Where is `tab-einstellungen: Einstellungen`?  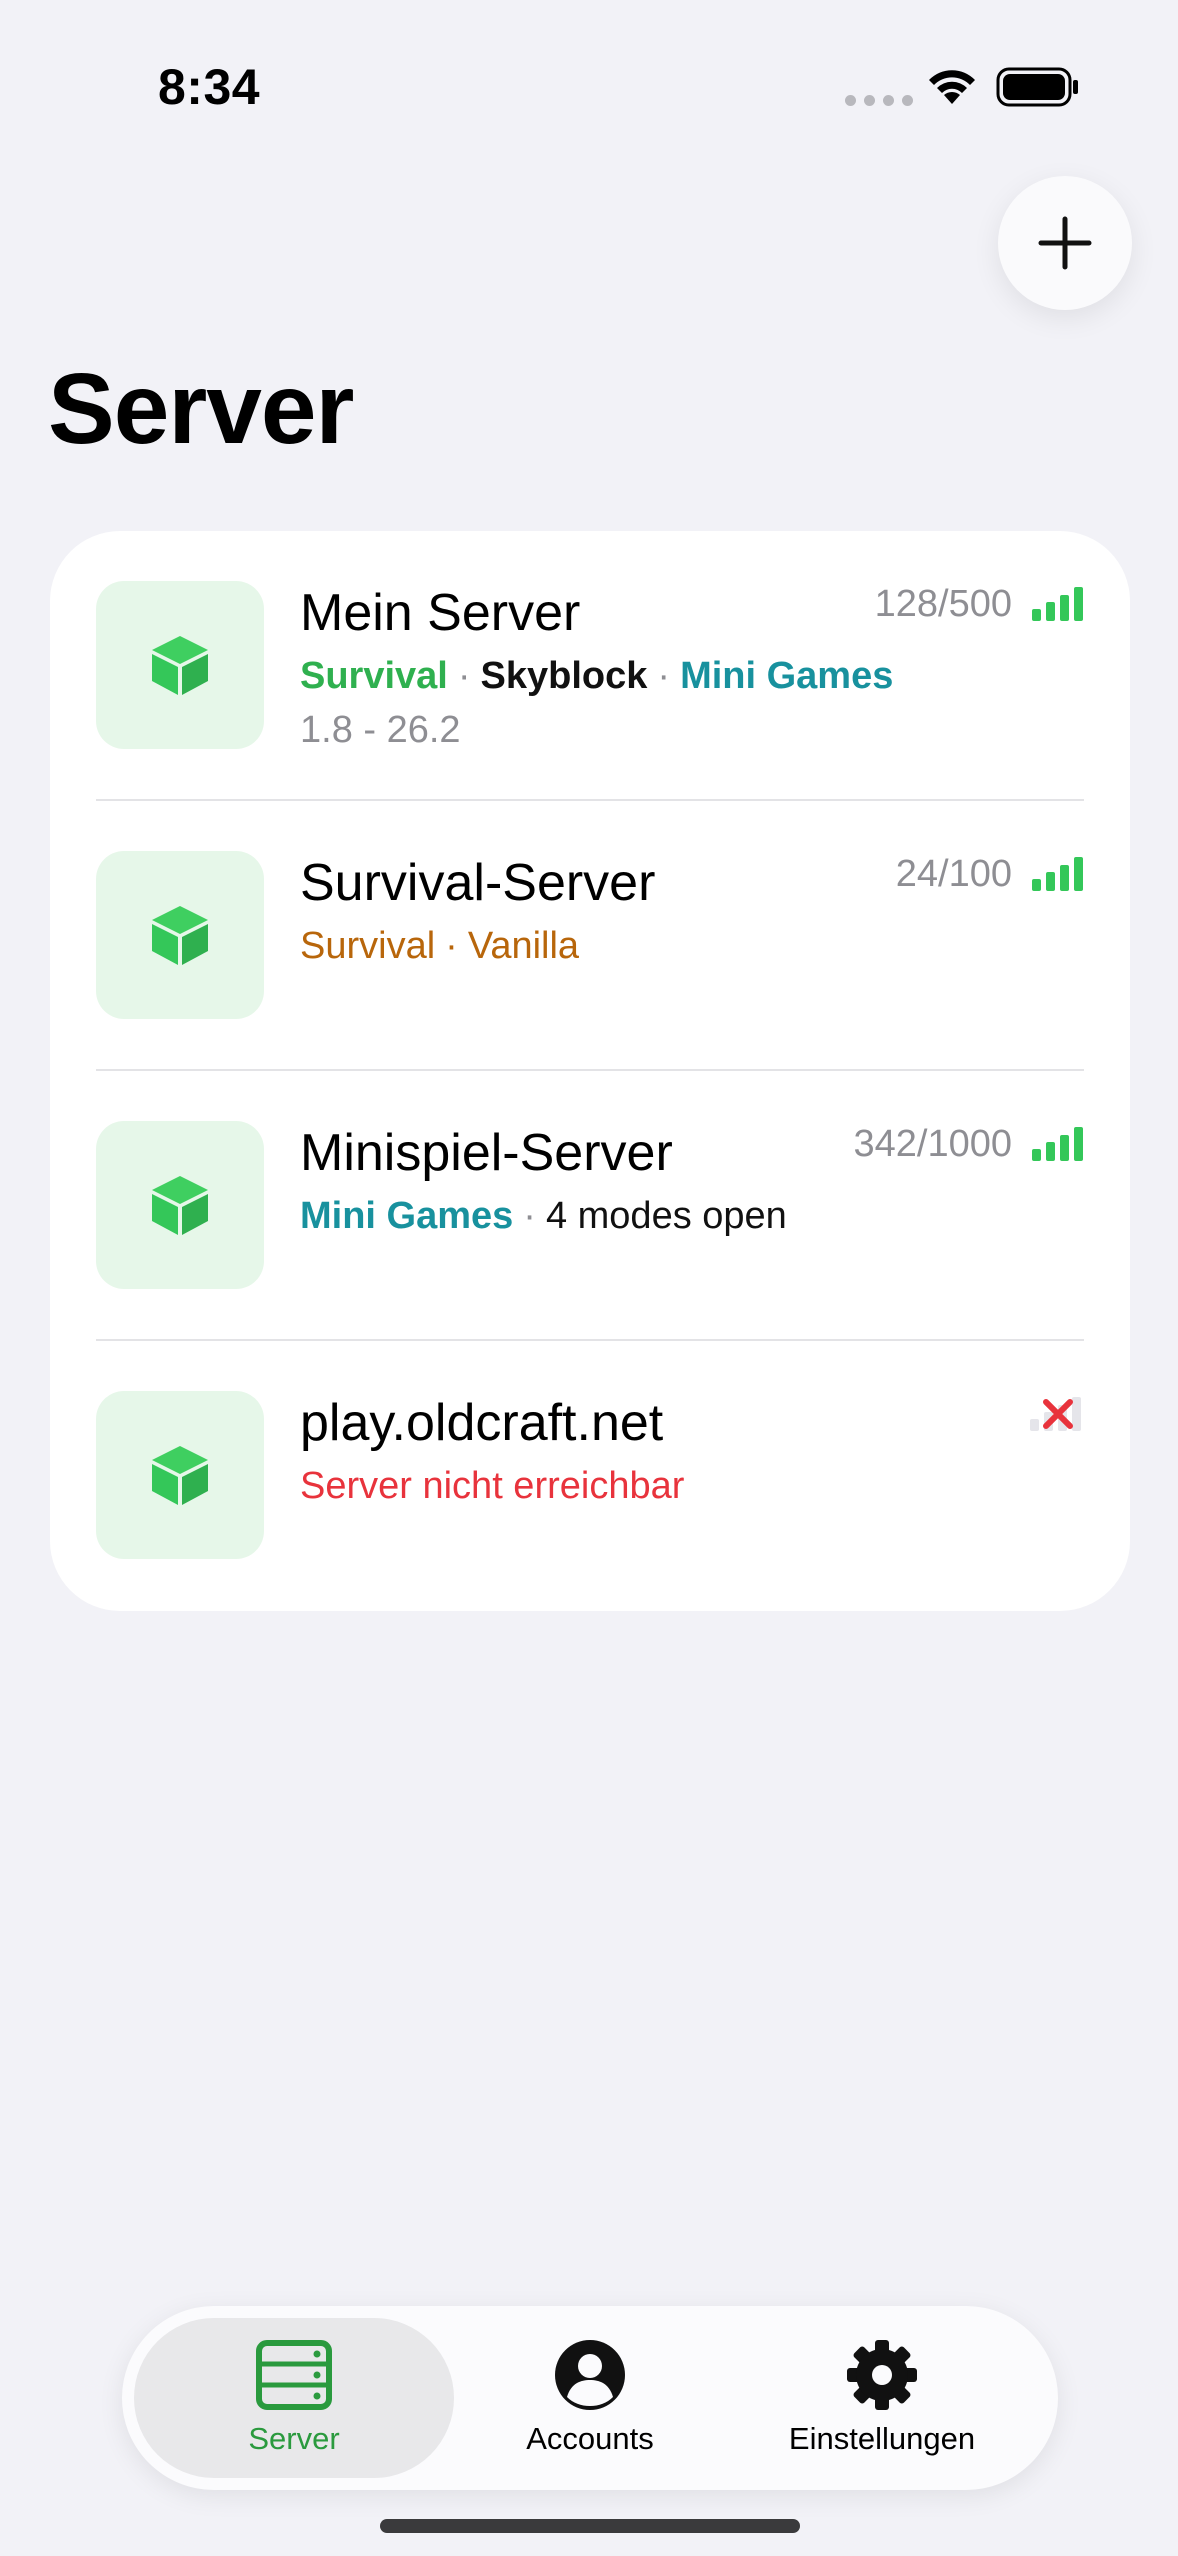
tab-einstellungen: Einstellungen is located at coordinates (882, 2398).